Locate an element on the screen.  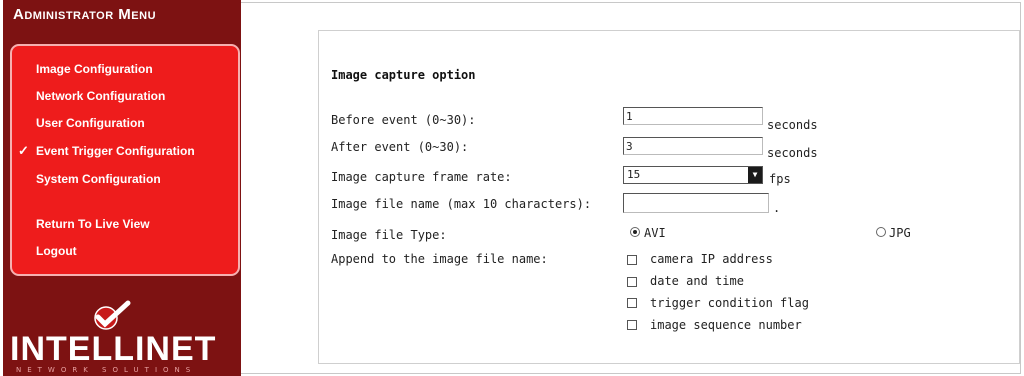
file-name-suffix: . is located at coordinates (777, 208).